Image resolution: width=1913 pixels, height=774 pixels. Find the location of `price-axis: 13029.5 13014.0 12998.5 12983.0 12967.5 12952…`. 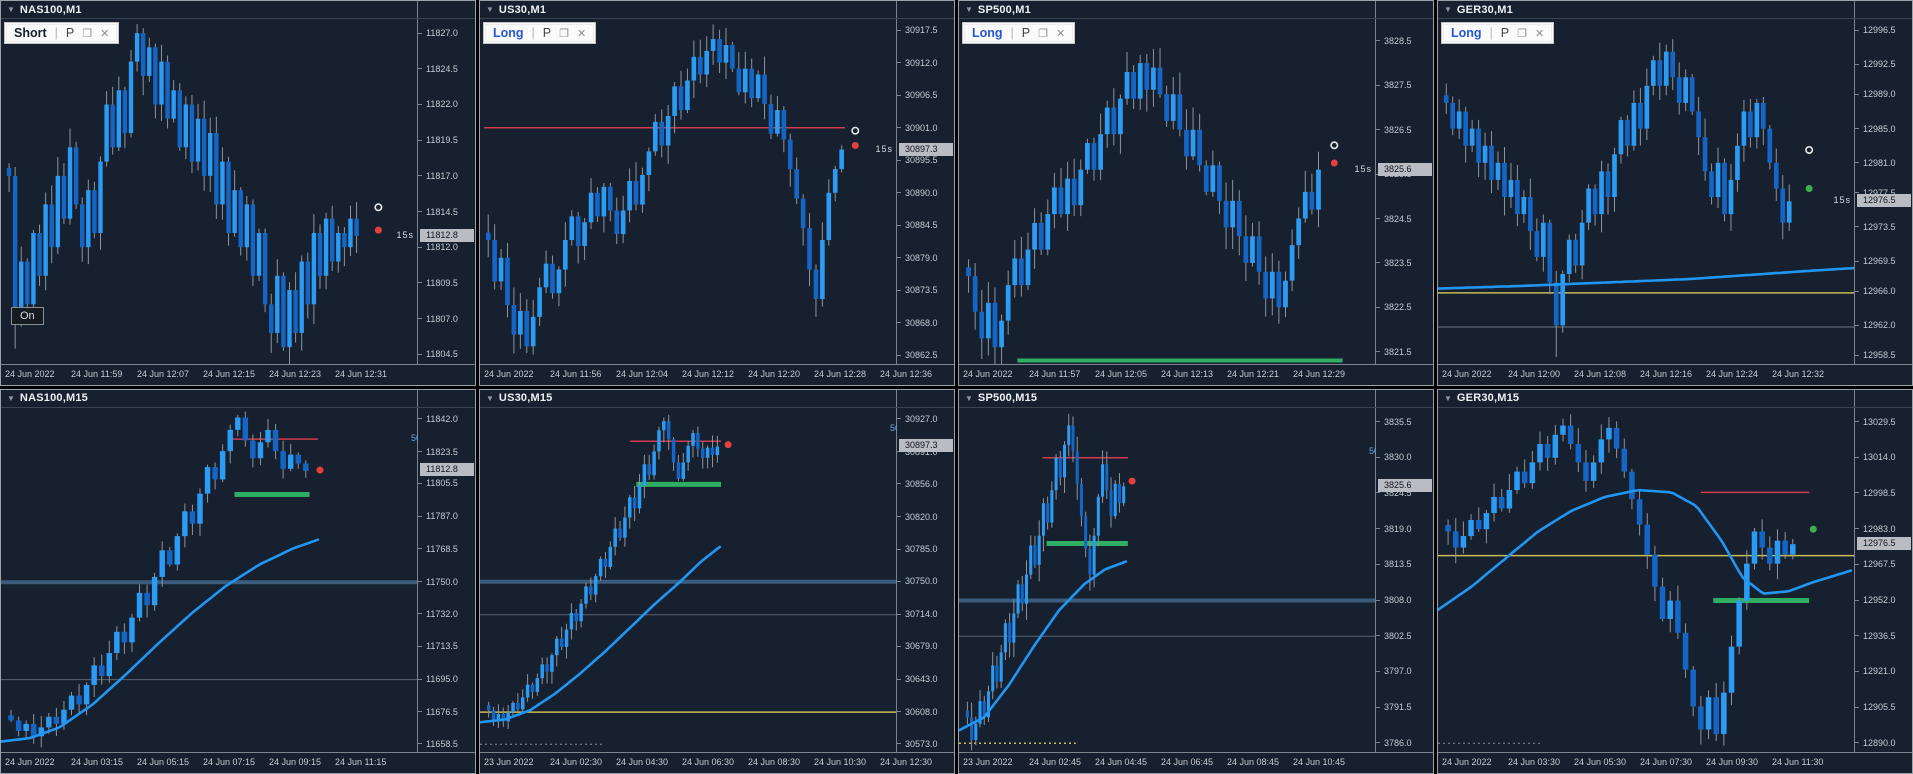

price-axis: 13029.5 13014.0 12998.5 12983.0 12967.5 12952… is located at coordinates (1883, 571).